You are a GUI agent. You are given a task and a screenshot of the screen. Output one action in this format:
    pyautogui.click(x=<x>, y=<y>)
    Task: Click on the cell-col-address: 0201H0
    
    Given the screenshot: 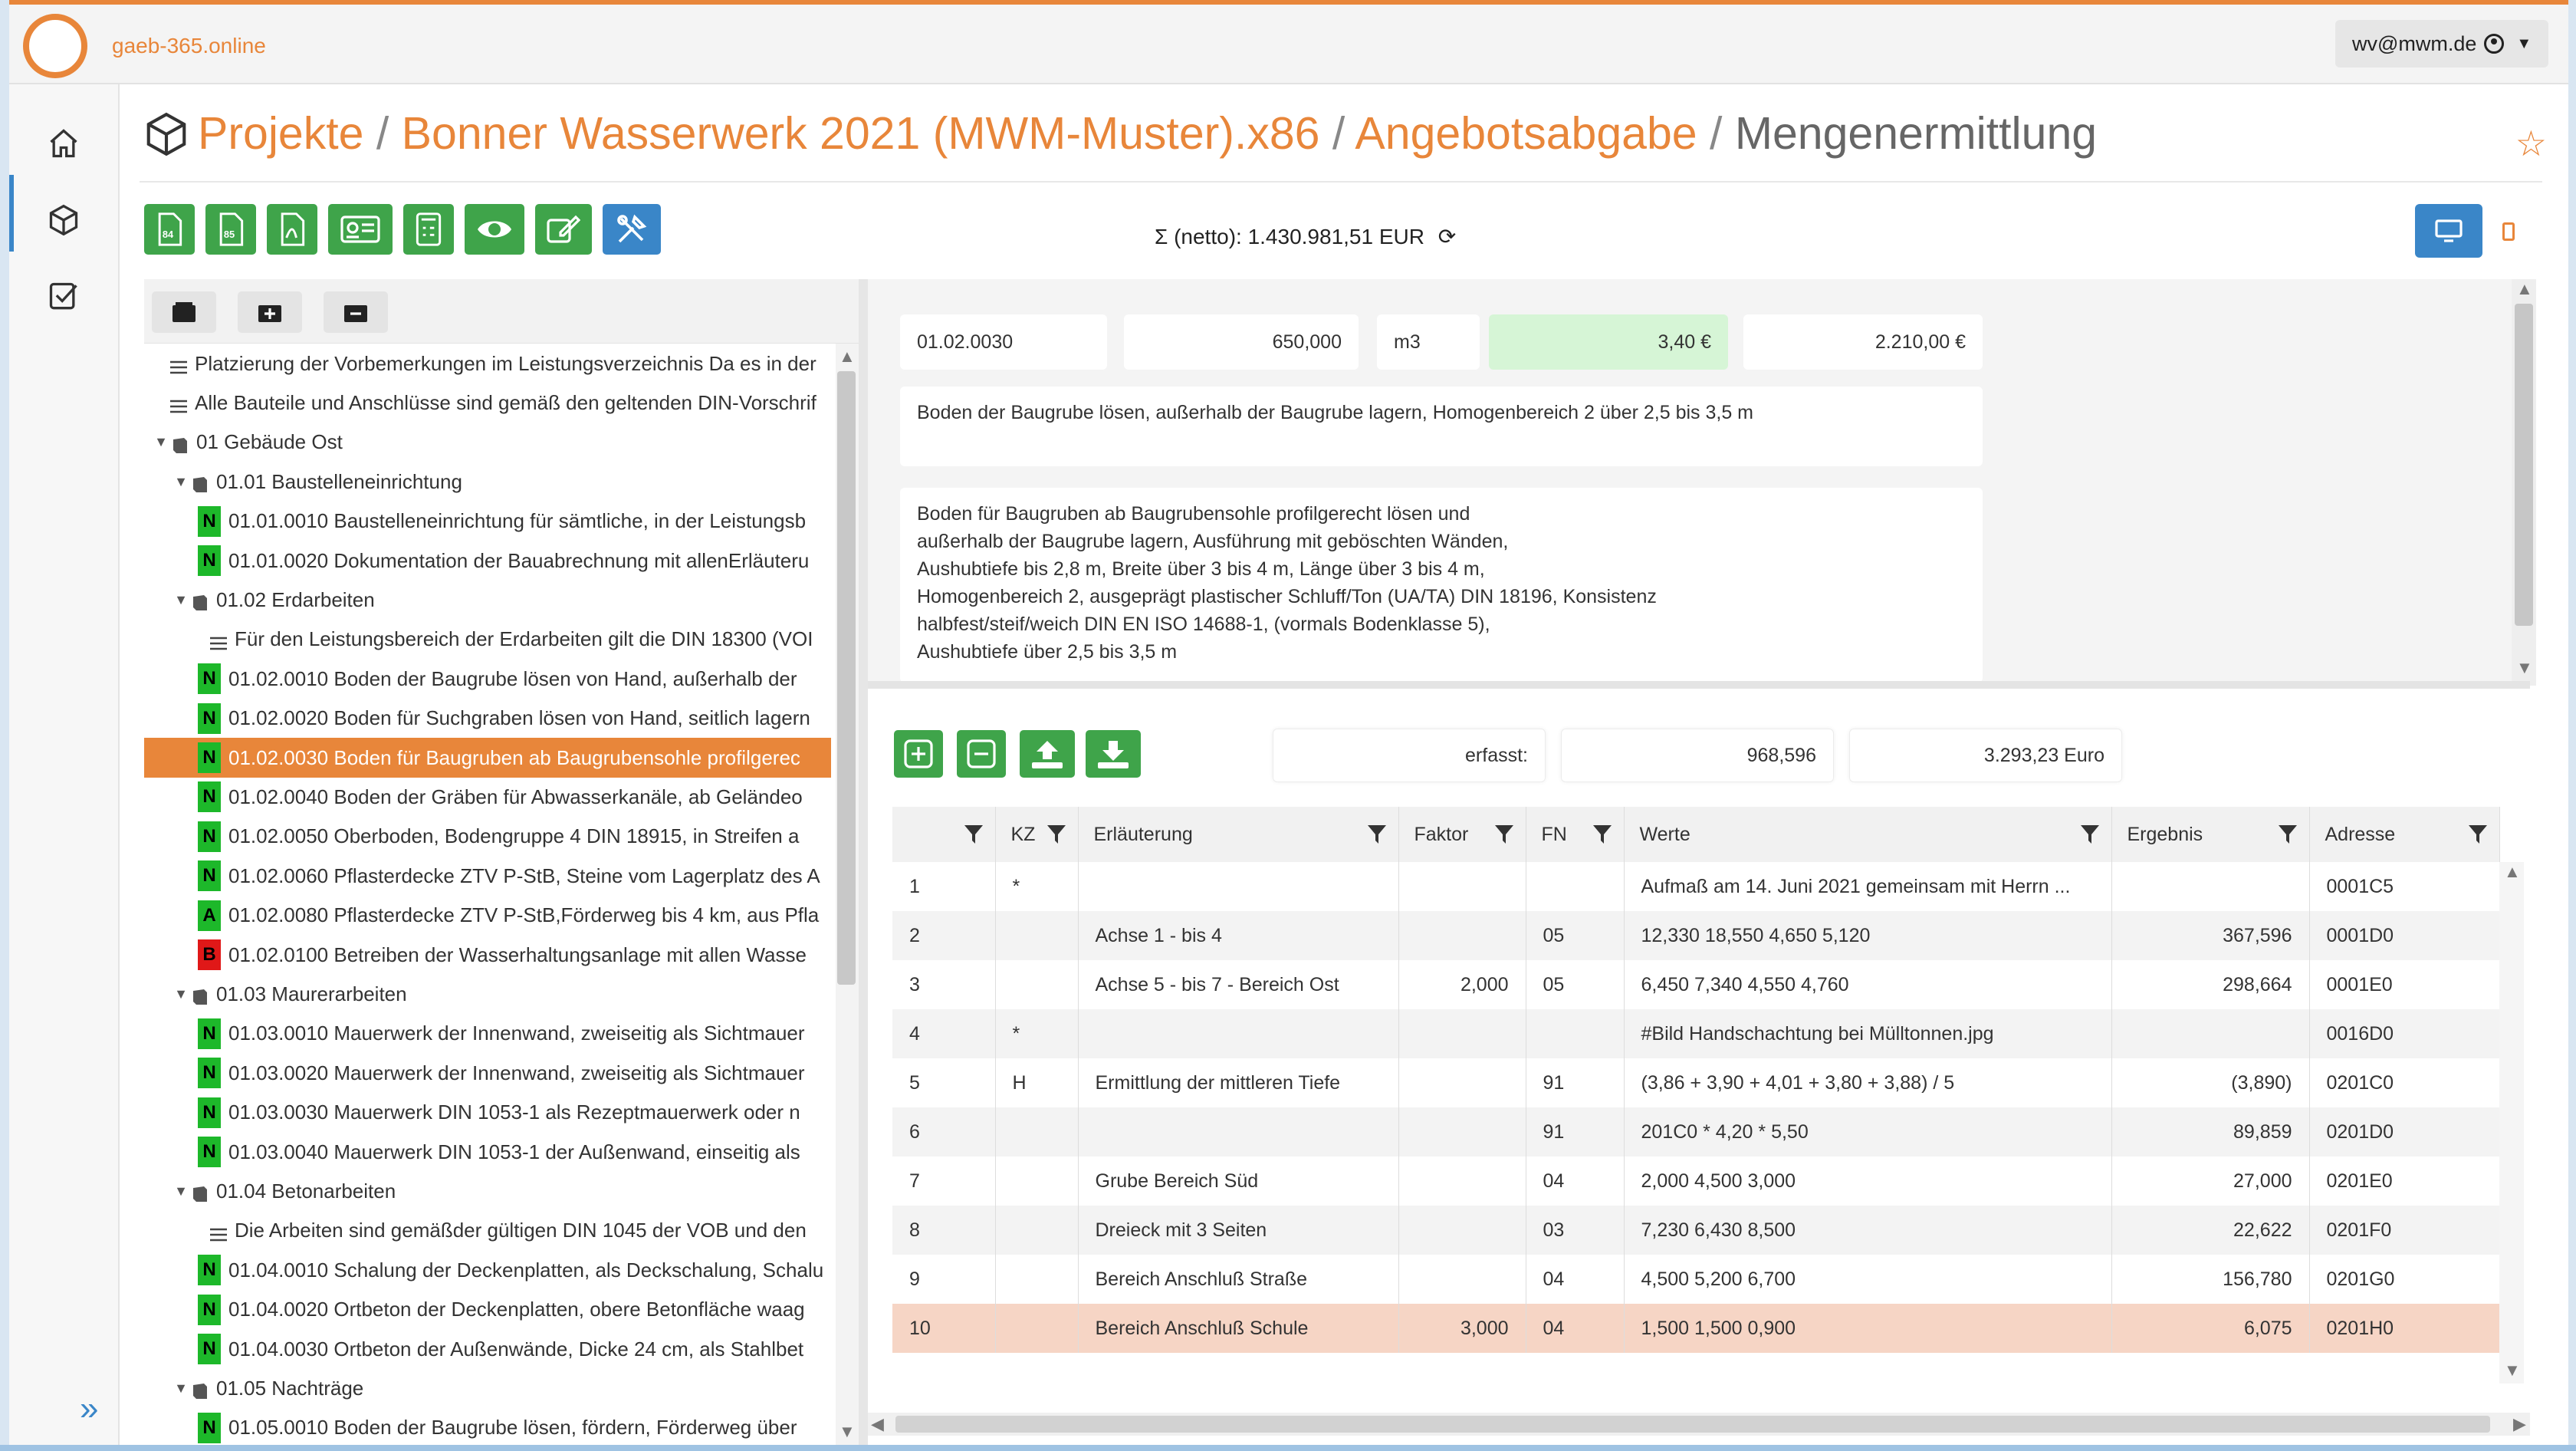 What is the action you would take?
    pyautogui.click(x=2404, y=1328)
    